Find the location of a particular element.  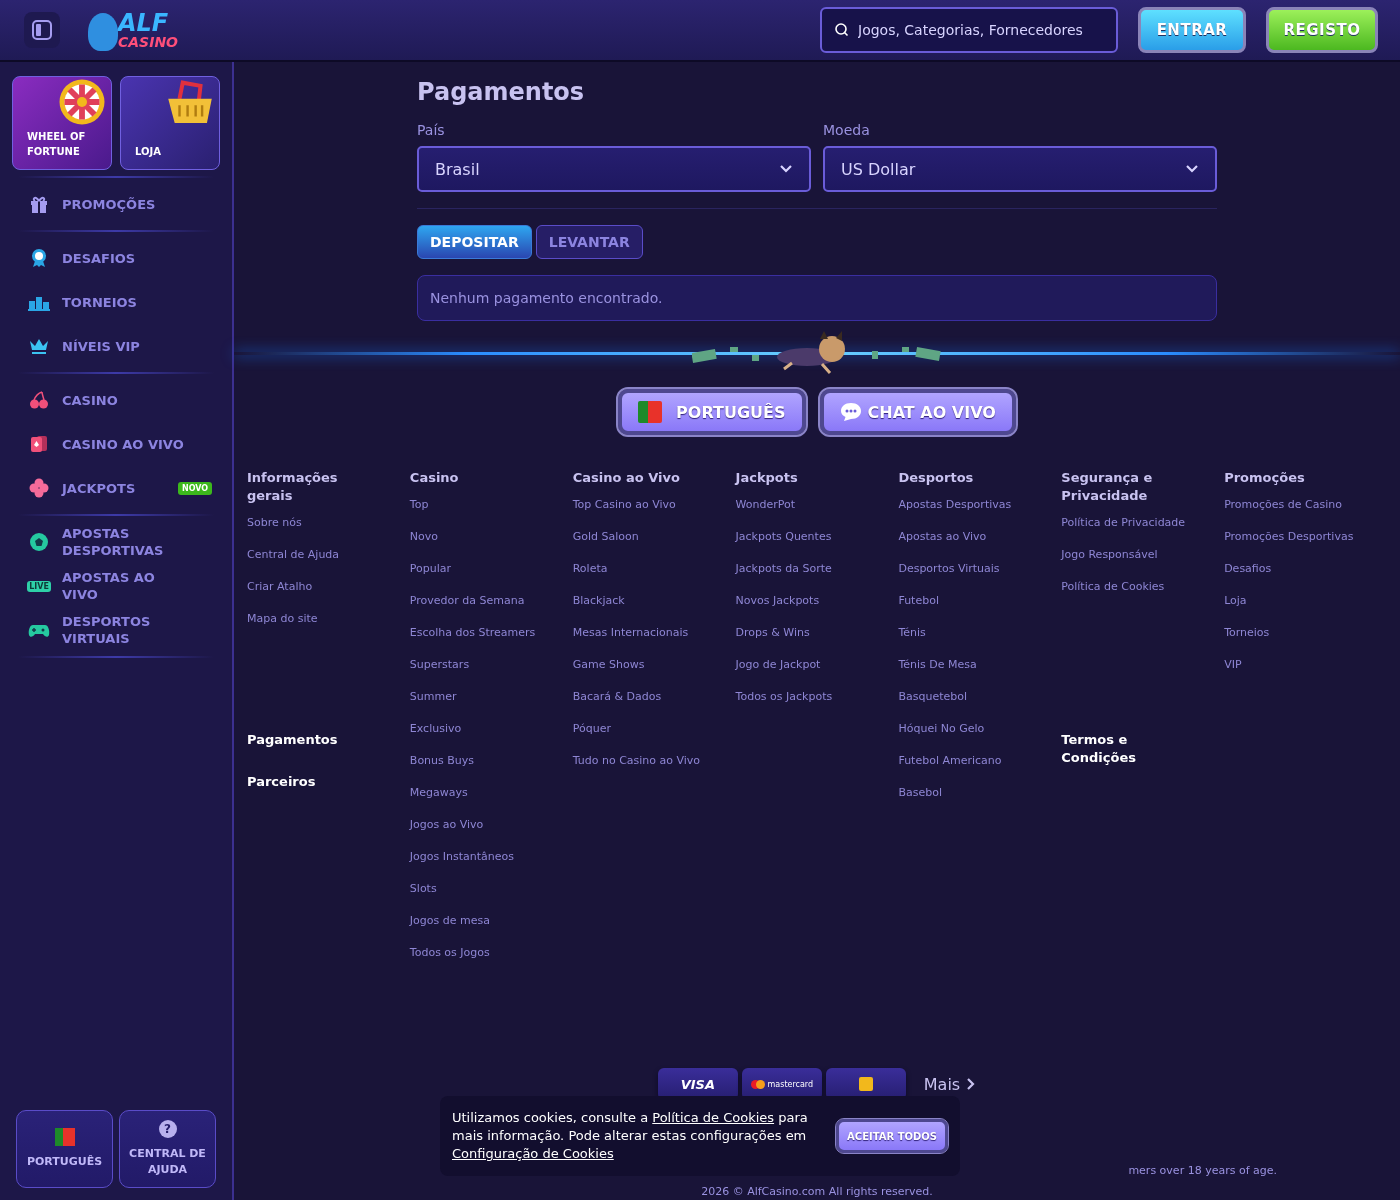

medal-icon is located at coordinates (39, 258).